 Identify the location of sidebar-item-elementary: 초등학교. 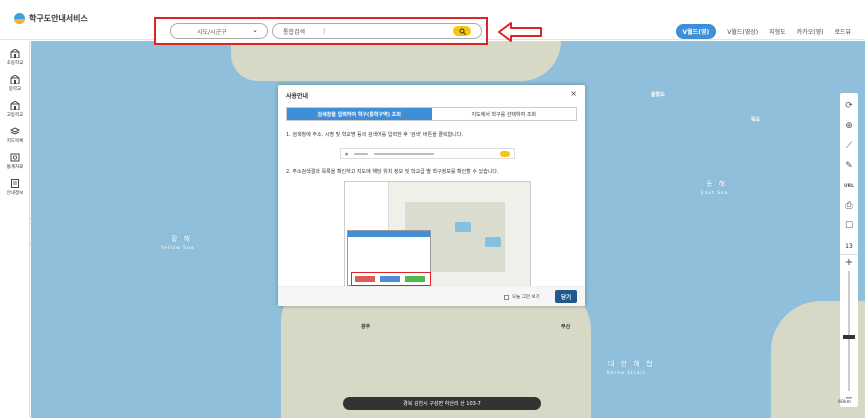
(15, 57).